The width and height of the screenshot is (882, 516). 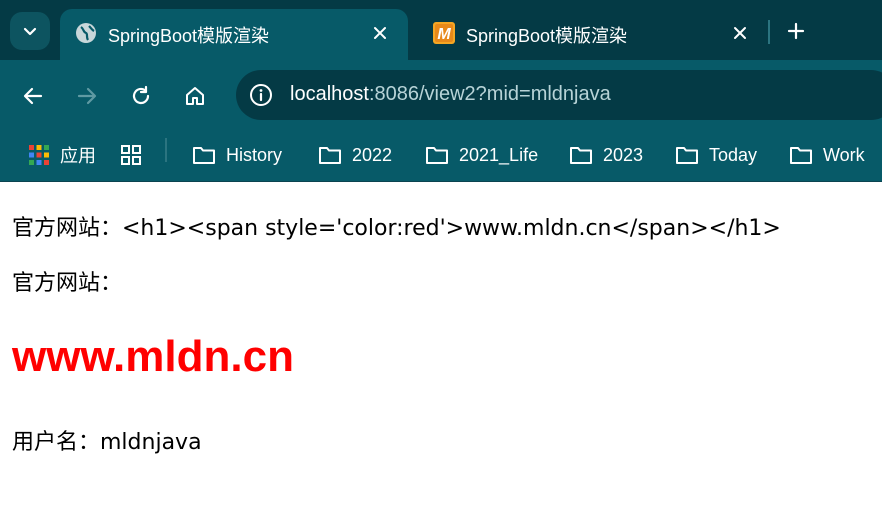 I want to click on grid-icon, so click(x=131, y=155).